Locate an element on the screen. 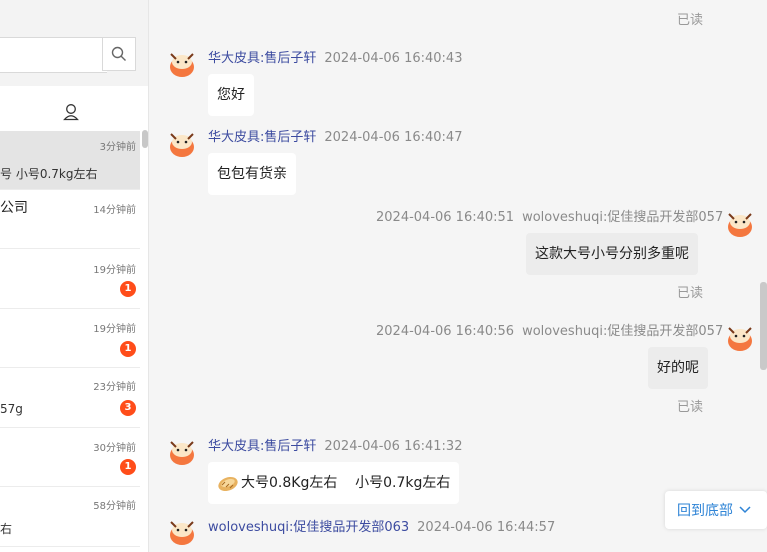  search-button is located at coordinates (119, 54).